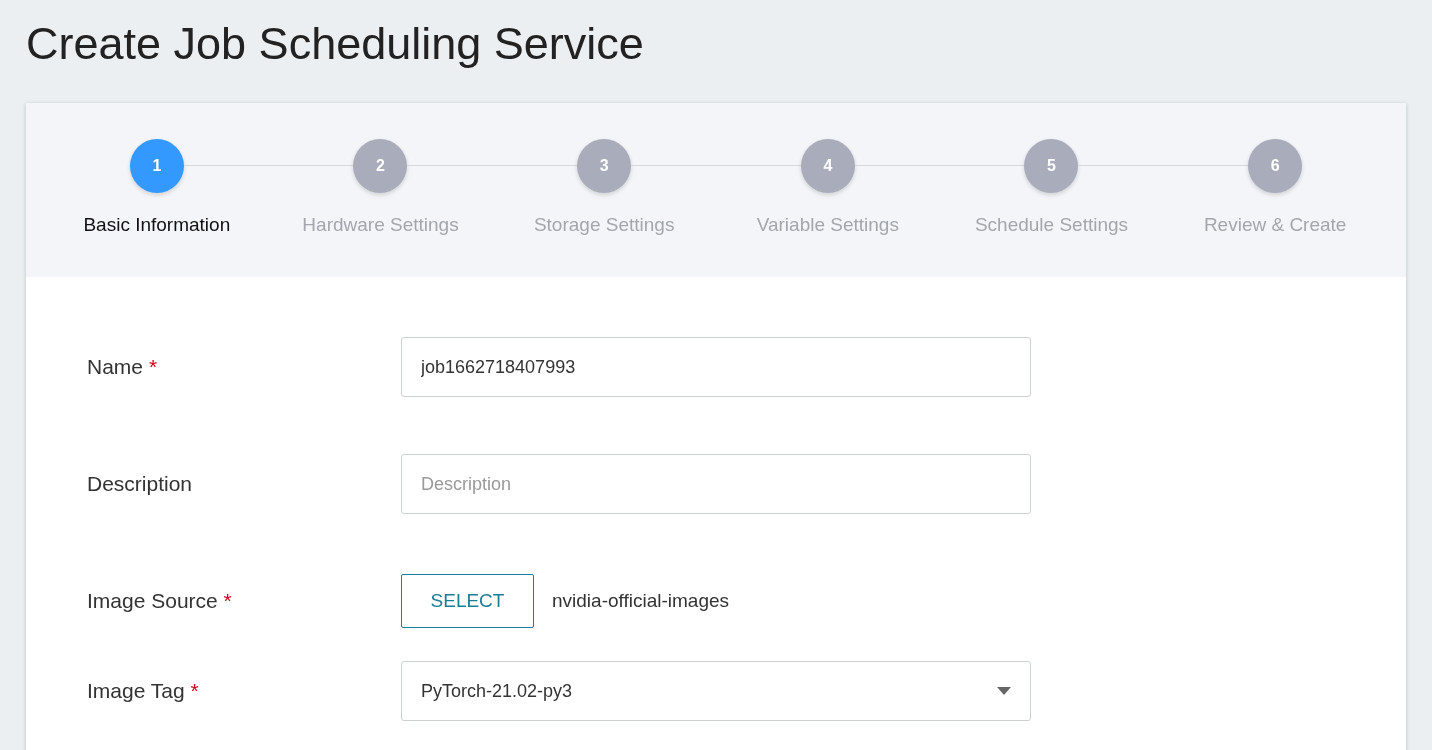 Image resolution: width=1432 pixels, height=750 pixels. What do you see at coordinates (1051, 225) in the screenshot?
I see `step-label: Schedule Settings` at bounding box center [1051, 225].